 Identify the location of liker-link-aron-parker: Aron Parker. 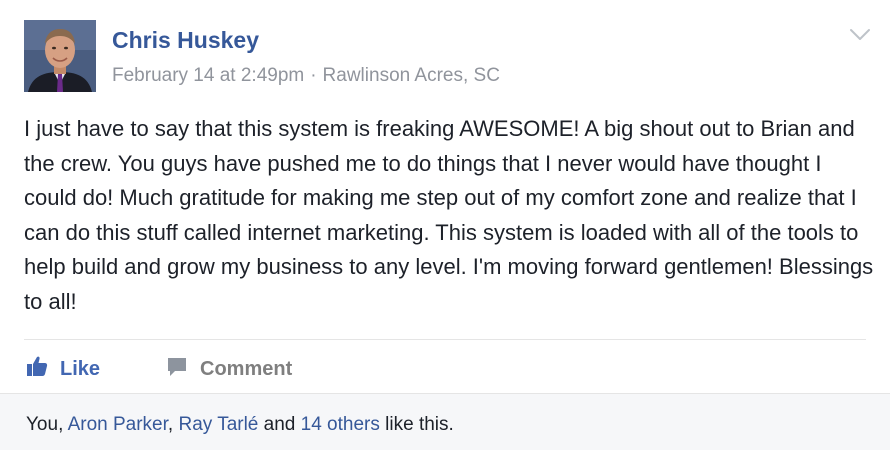
(118, 424).